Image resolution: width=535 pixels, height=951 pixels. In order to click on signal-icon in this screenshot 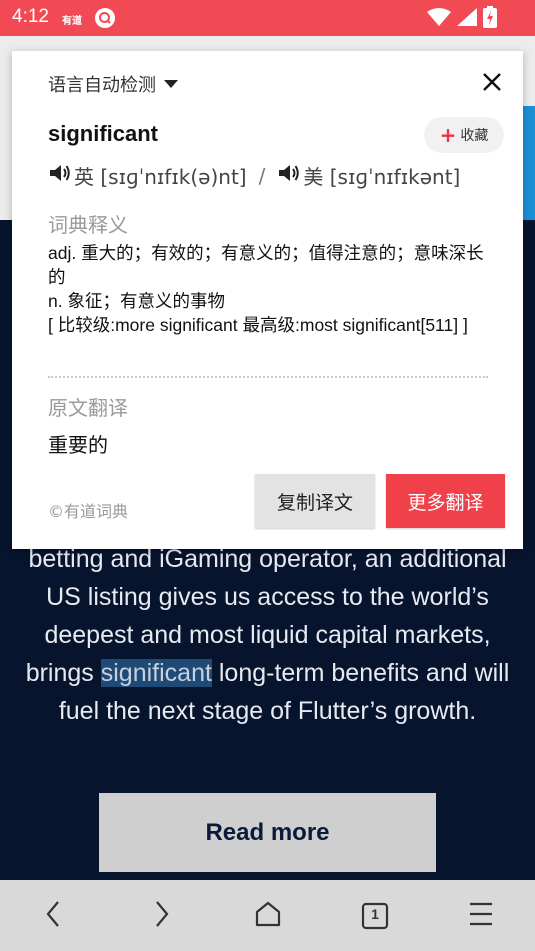, I will do `click(467, 19)`.